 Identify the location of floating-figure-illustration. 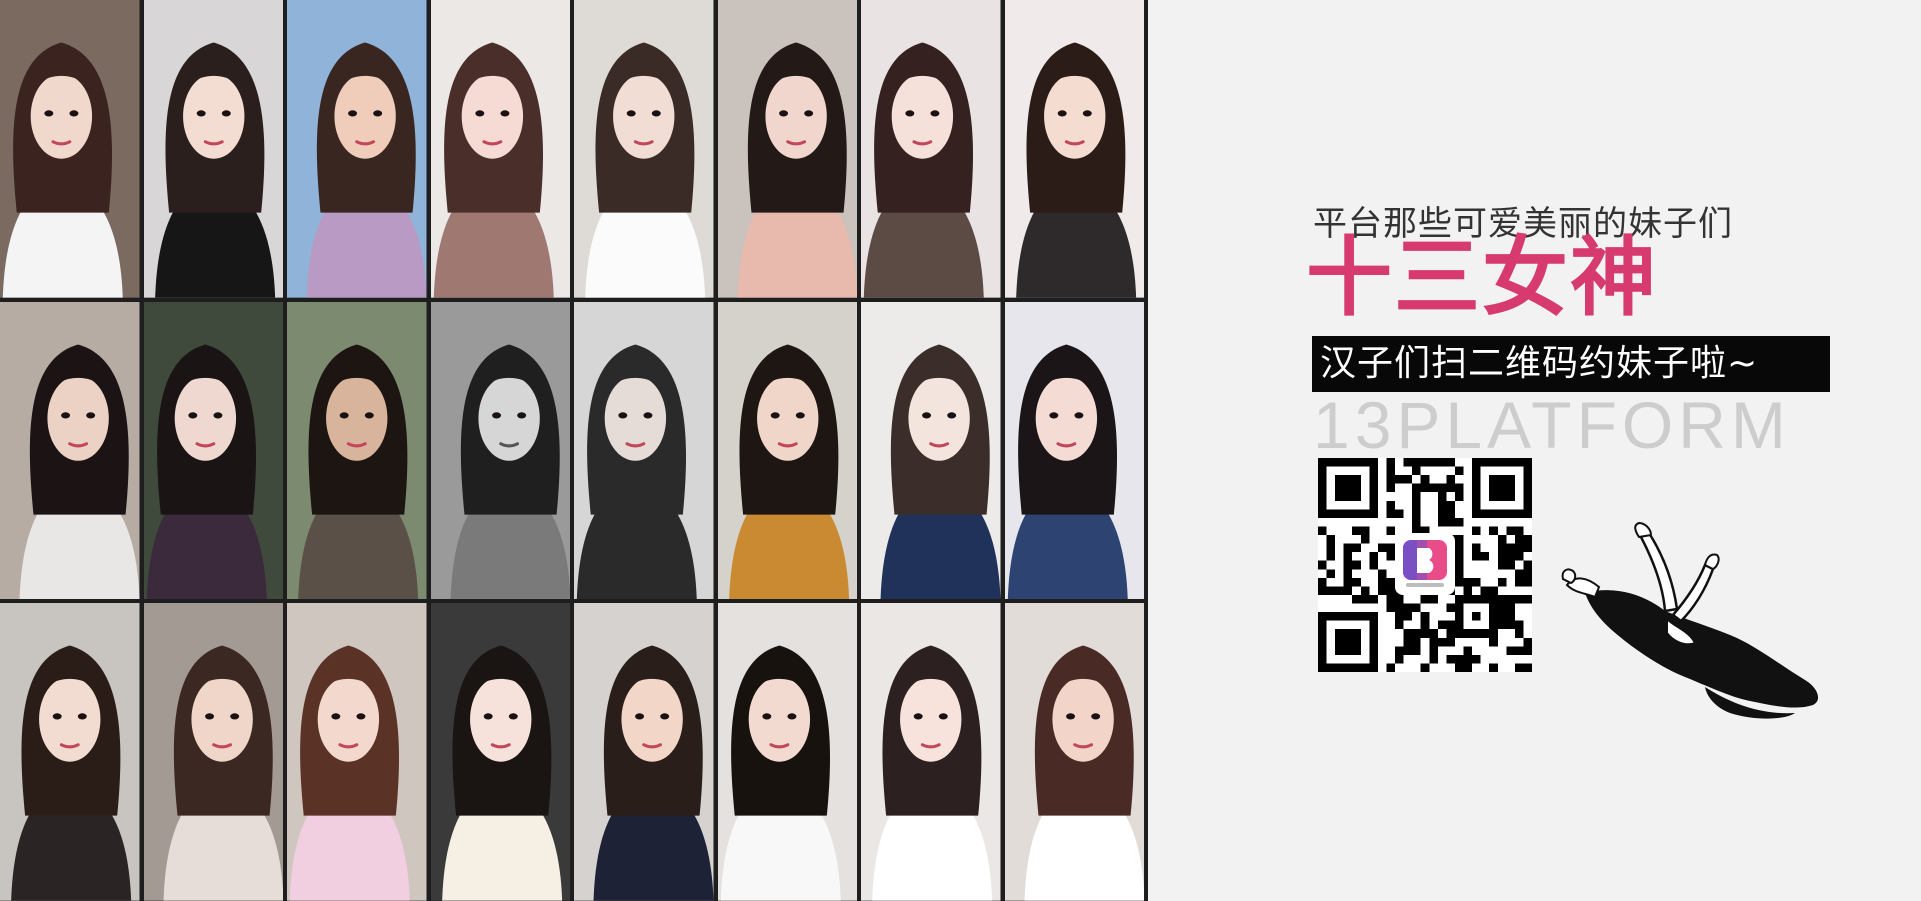
(1695, 630).